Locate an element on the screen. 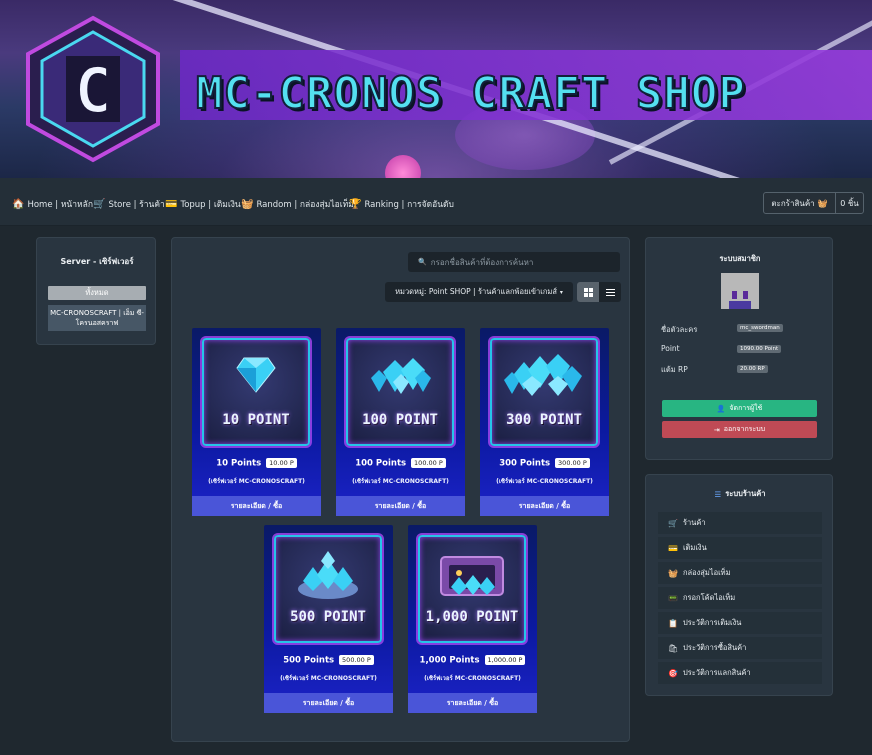 Image resolution: width=872 pixels, height=755 pixels. shop-menu-title: ระบบร้านค้า is located at coordinates (745, 493).